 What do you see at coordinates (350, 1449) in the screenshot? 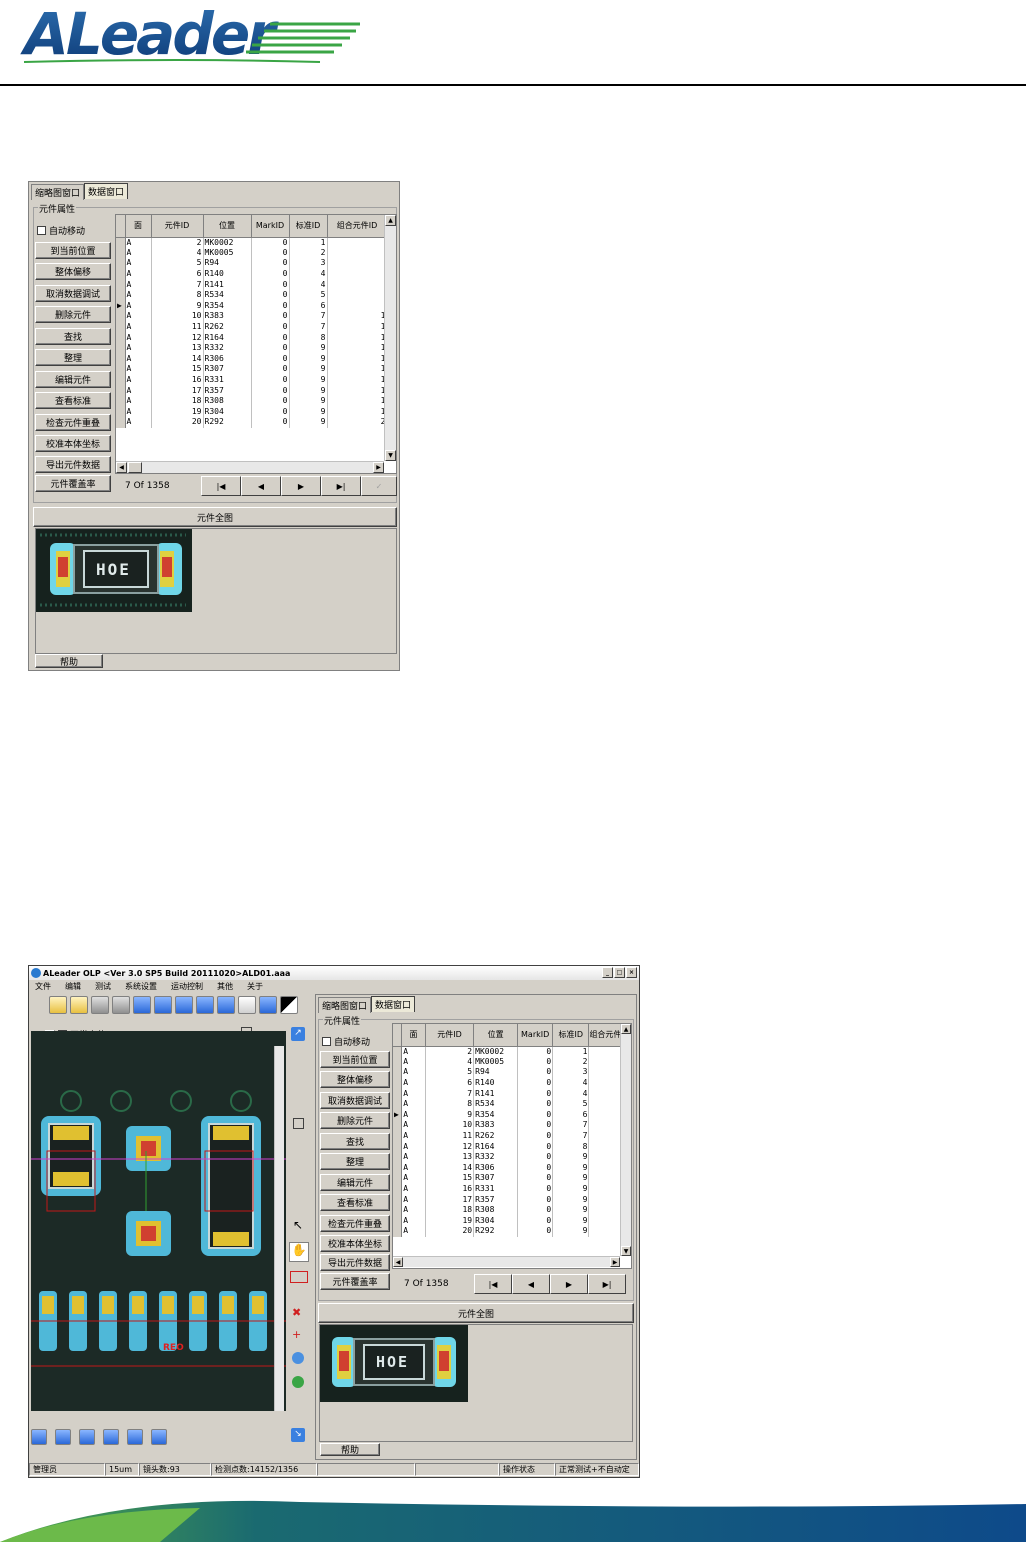
I see `help-button: 帮助` at bounding box center [350, 1449].